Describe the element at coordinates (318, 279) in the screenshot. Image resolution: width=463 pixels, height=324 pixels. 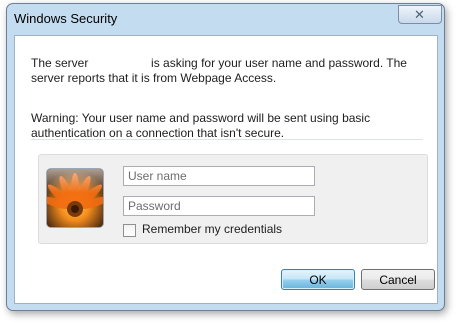
I see `ok-button: OK` at that location.